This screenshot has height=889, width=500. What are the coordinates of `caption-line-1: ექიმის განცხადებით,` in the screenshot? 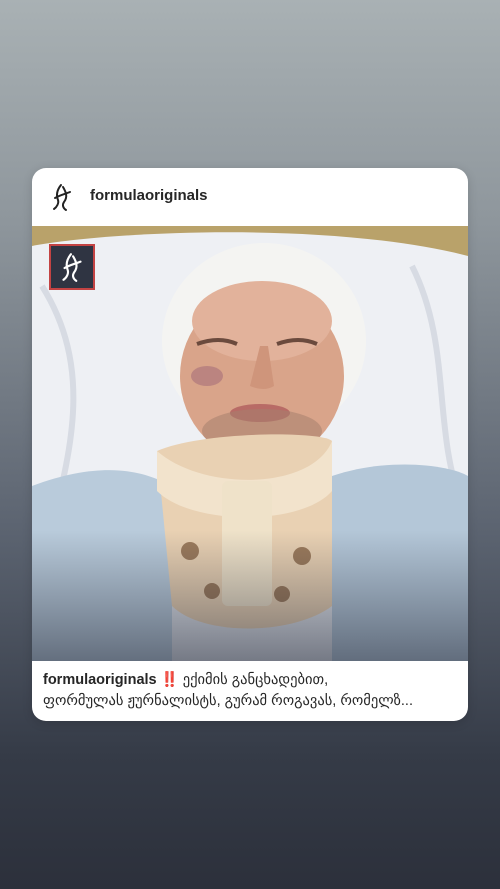 It's located at (253, 680).